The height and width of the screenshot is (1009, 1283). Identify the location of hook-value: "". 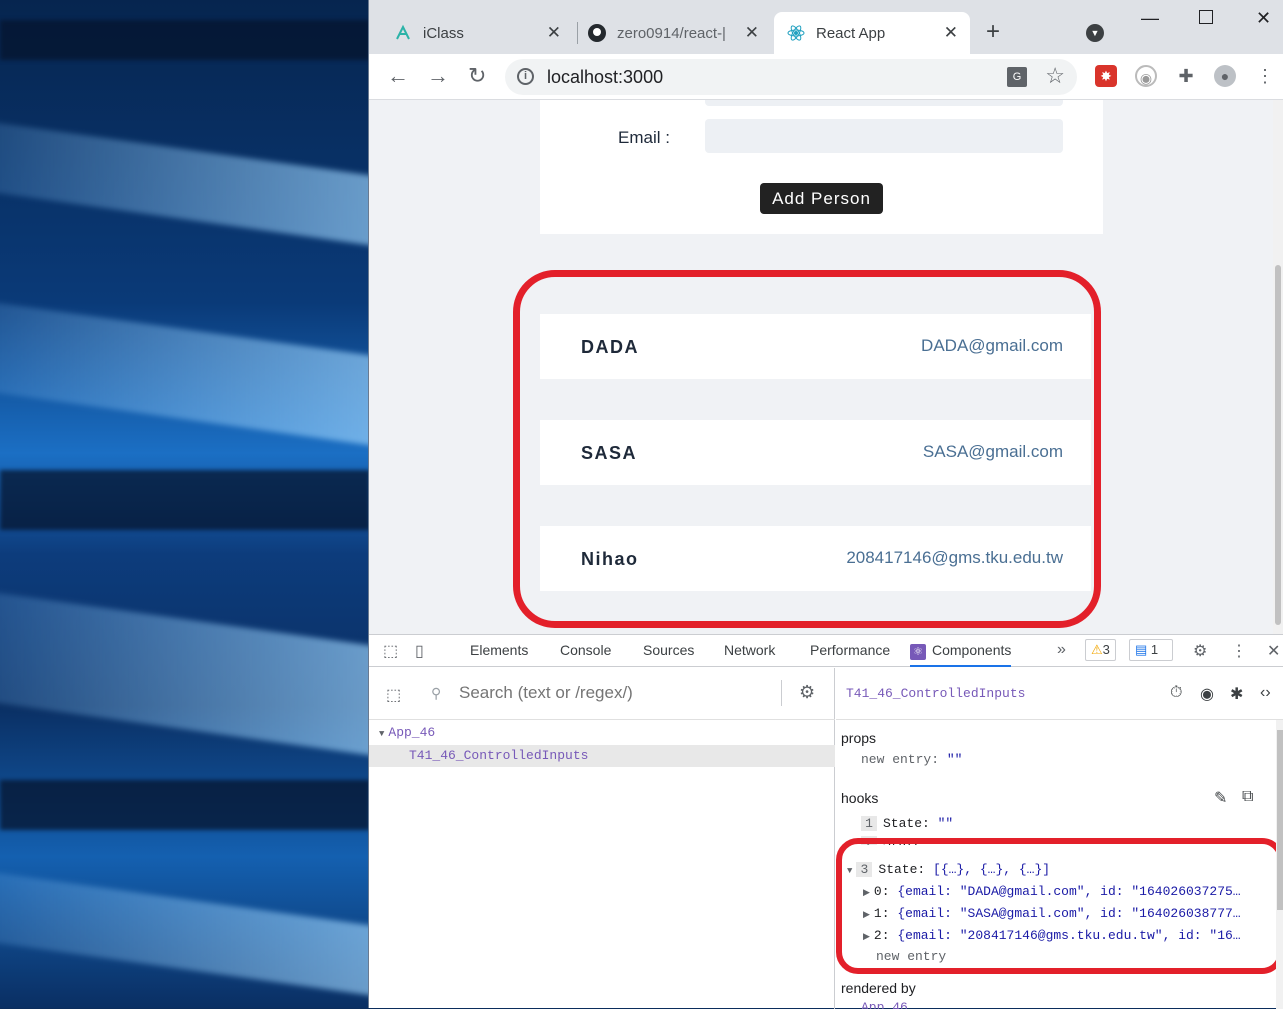
(946, 823).